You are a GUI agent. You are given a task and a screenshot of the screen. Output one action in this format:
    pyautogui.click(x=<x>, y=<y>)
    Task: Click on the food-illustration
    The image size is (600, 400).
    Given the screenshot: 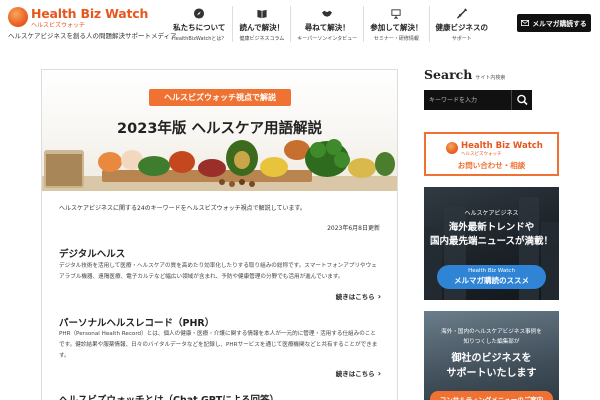 What is the action you would take?
    pyautogui.click(x=219, y=165)
    